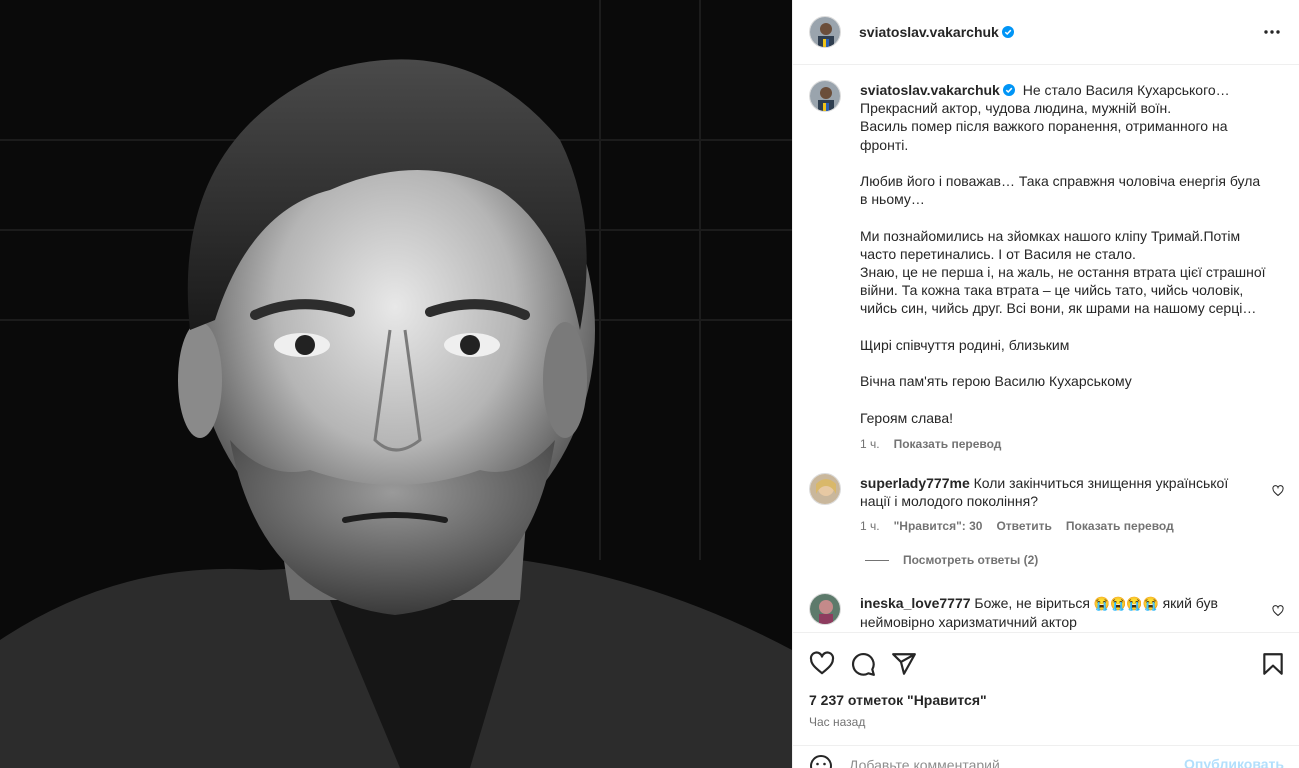  I want to click on post-header: sviatoslav.vakarchuk, so click(1046, 32).